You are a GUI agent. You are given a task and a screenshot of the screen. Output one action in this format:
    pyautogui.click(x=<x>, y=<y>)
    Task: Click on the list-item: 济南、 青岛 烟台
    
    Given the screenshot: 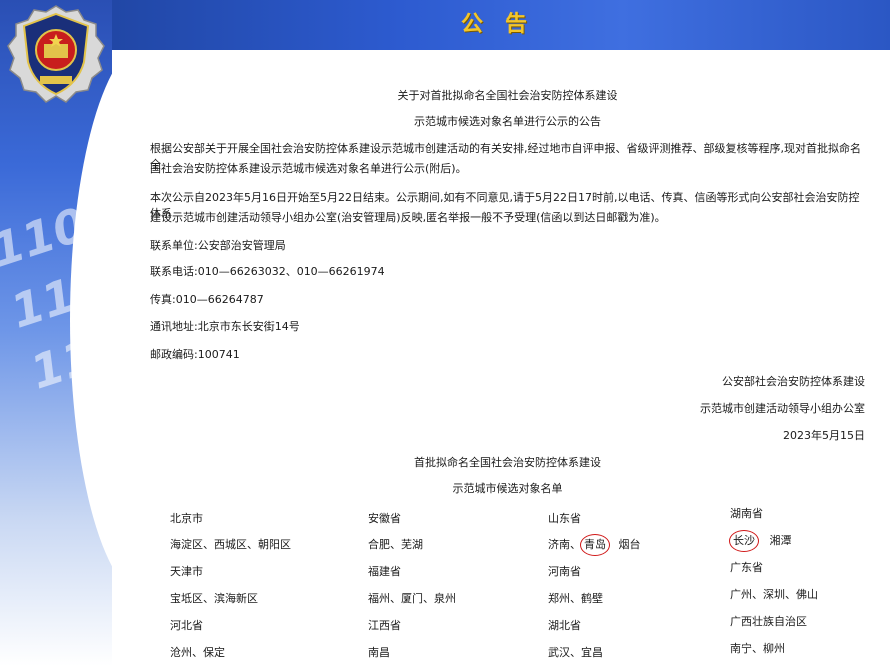 What is the action you would take?
    pyautogui.click(x=594, y=545)
    